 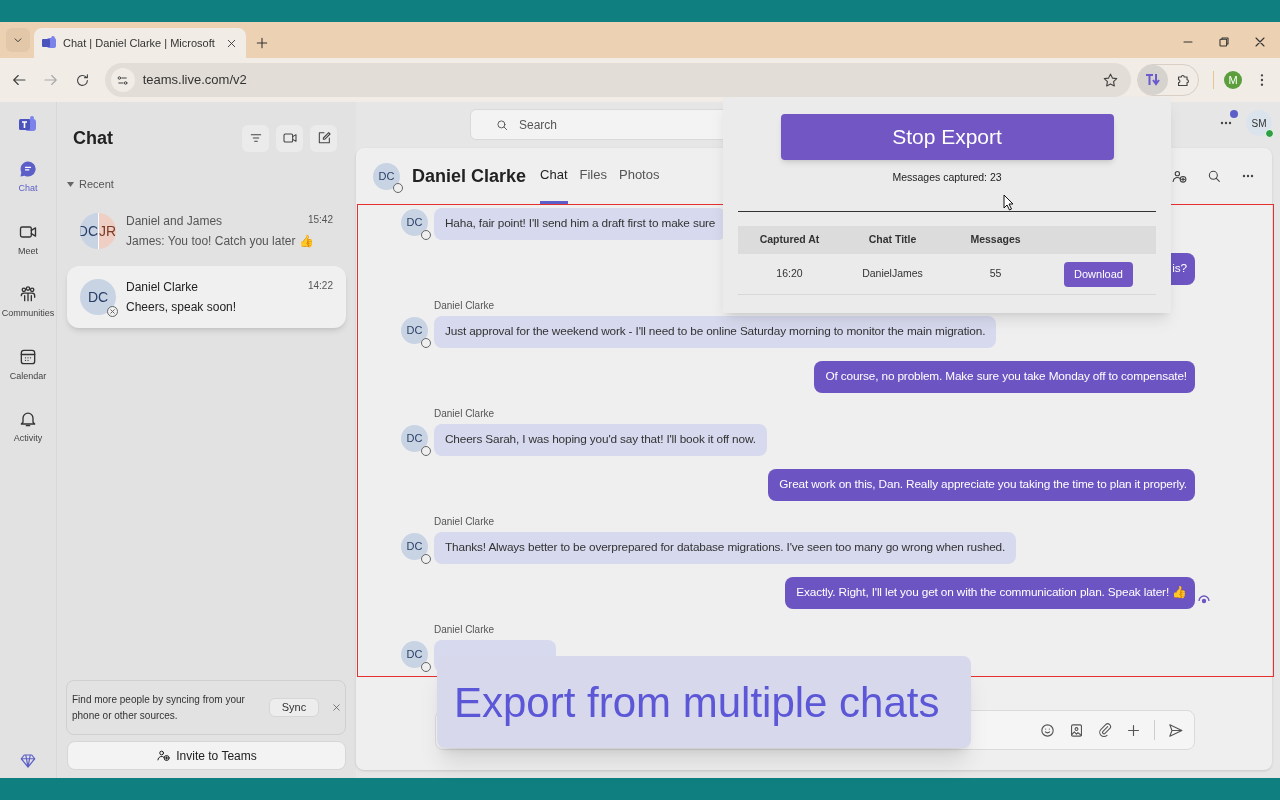 I want to click on video-icon, so click(x=289, y=138).